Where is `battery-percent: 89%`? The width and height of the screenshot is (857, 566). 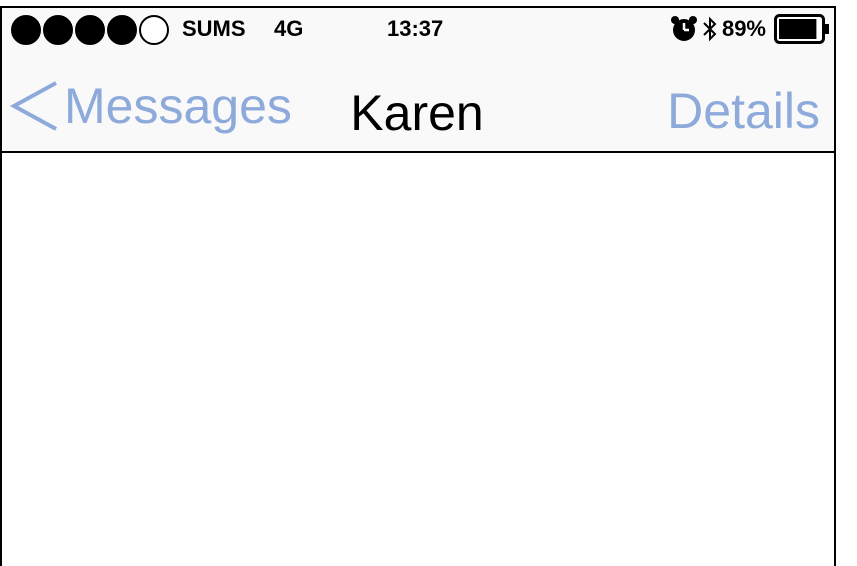
battery-percent: 89% is located at coordinates (743, 28).